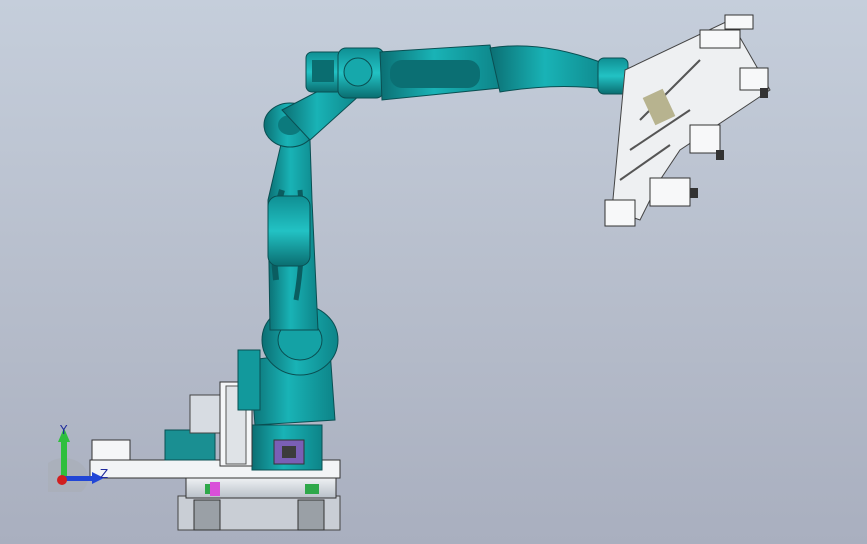  I want to click on robot-shoulder, so click(333, 94).